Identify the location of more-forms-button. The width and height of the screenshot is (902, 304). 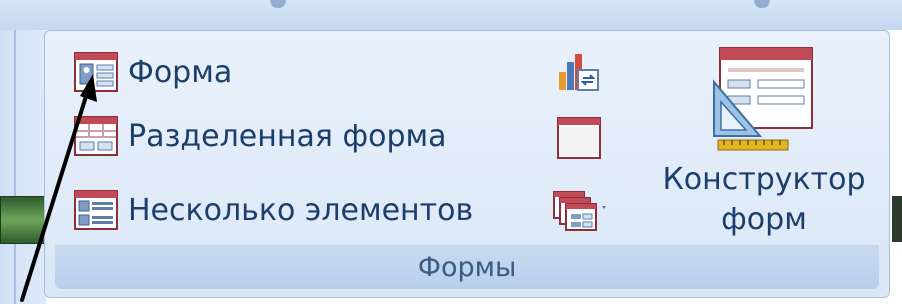
(582, 212).